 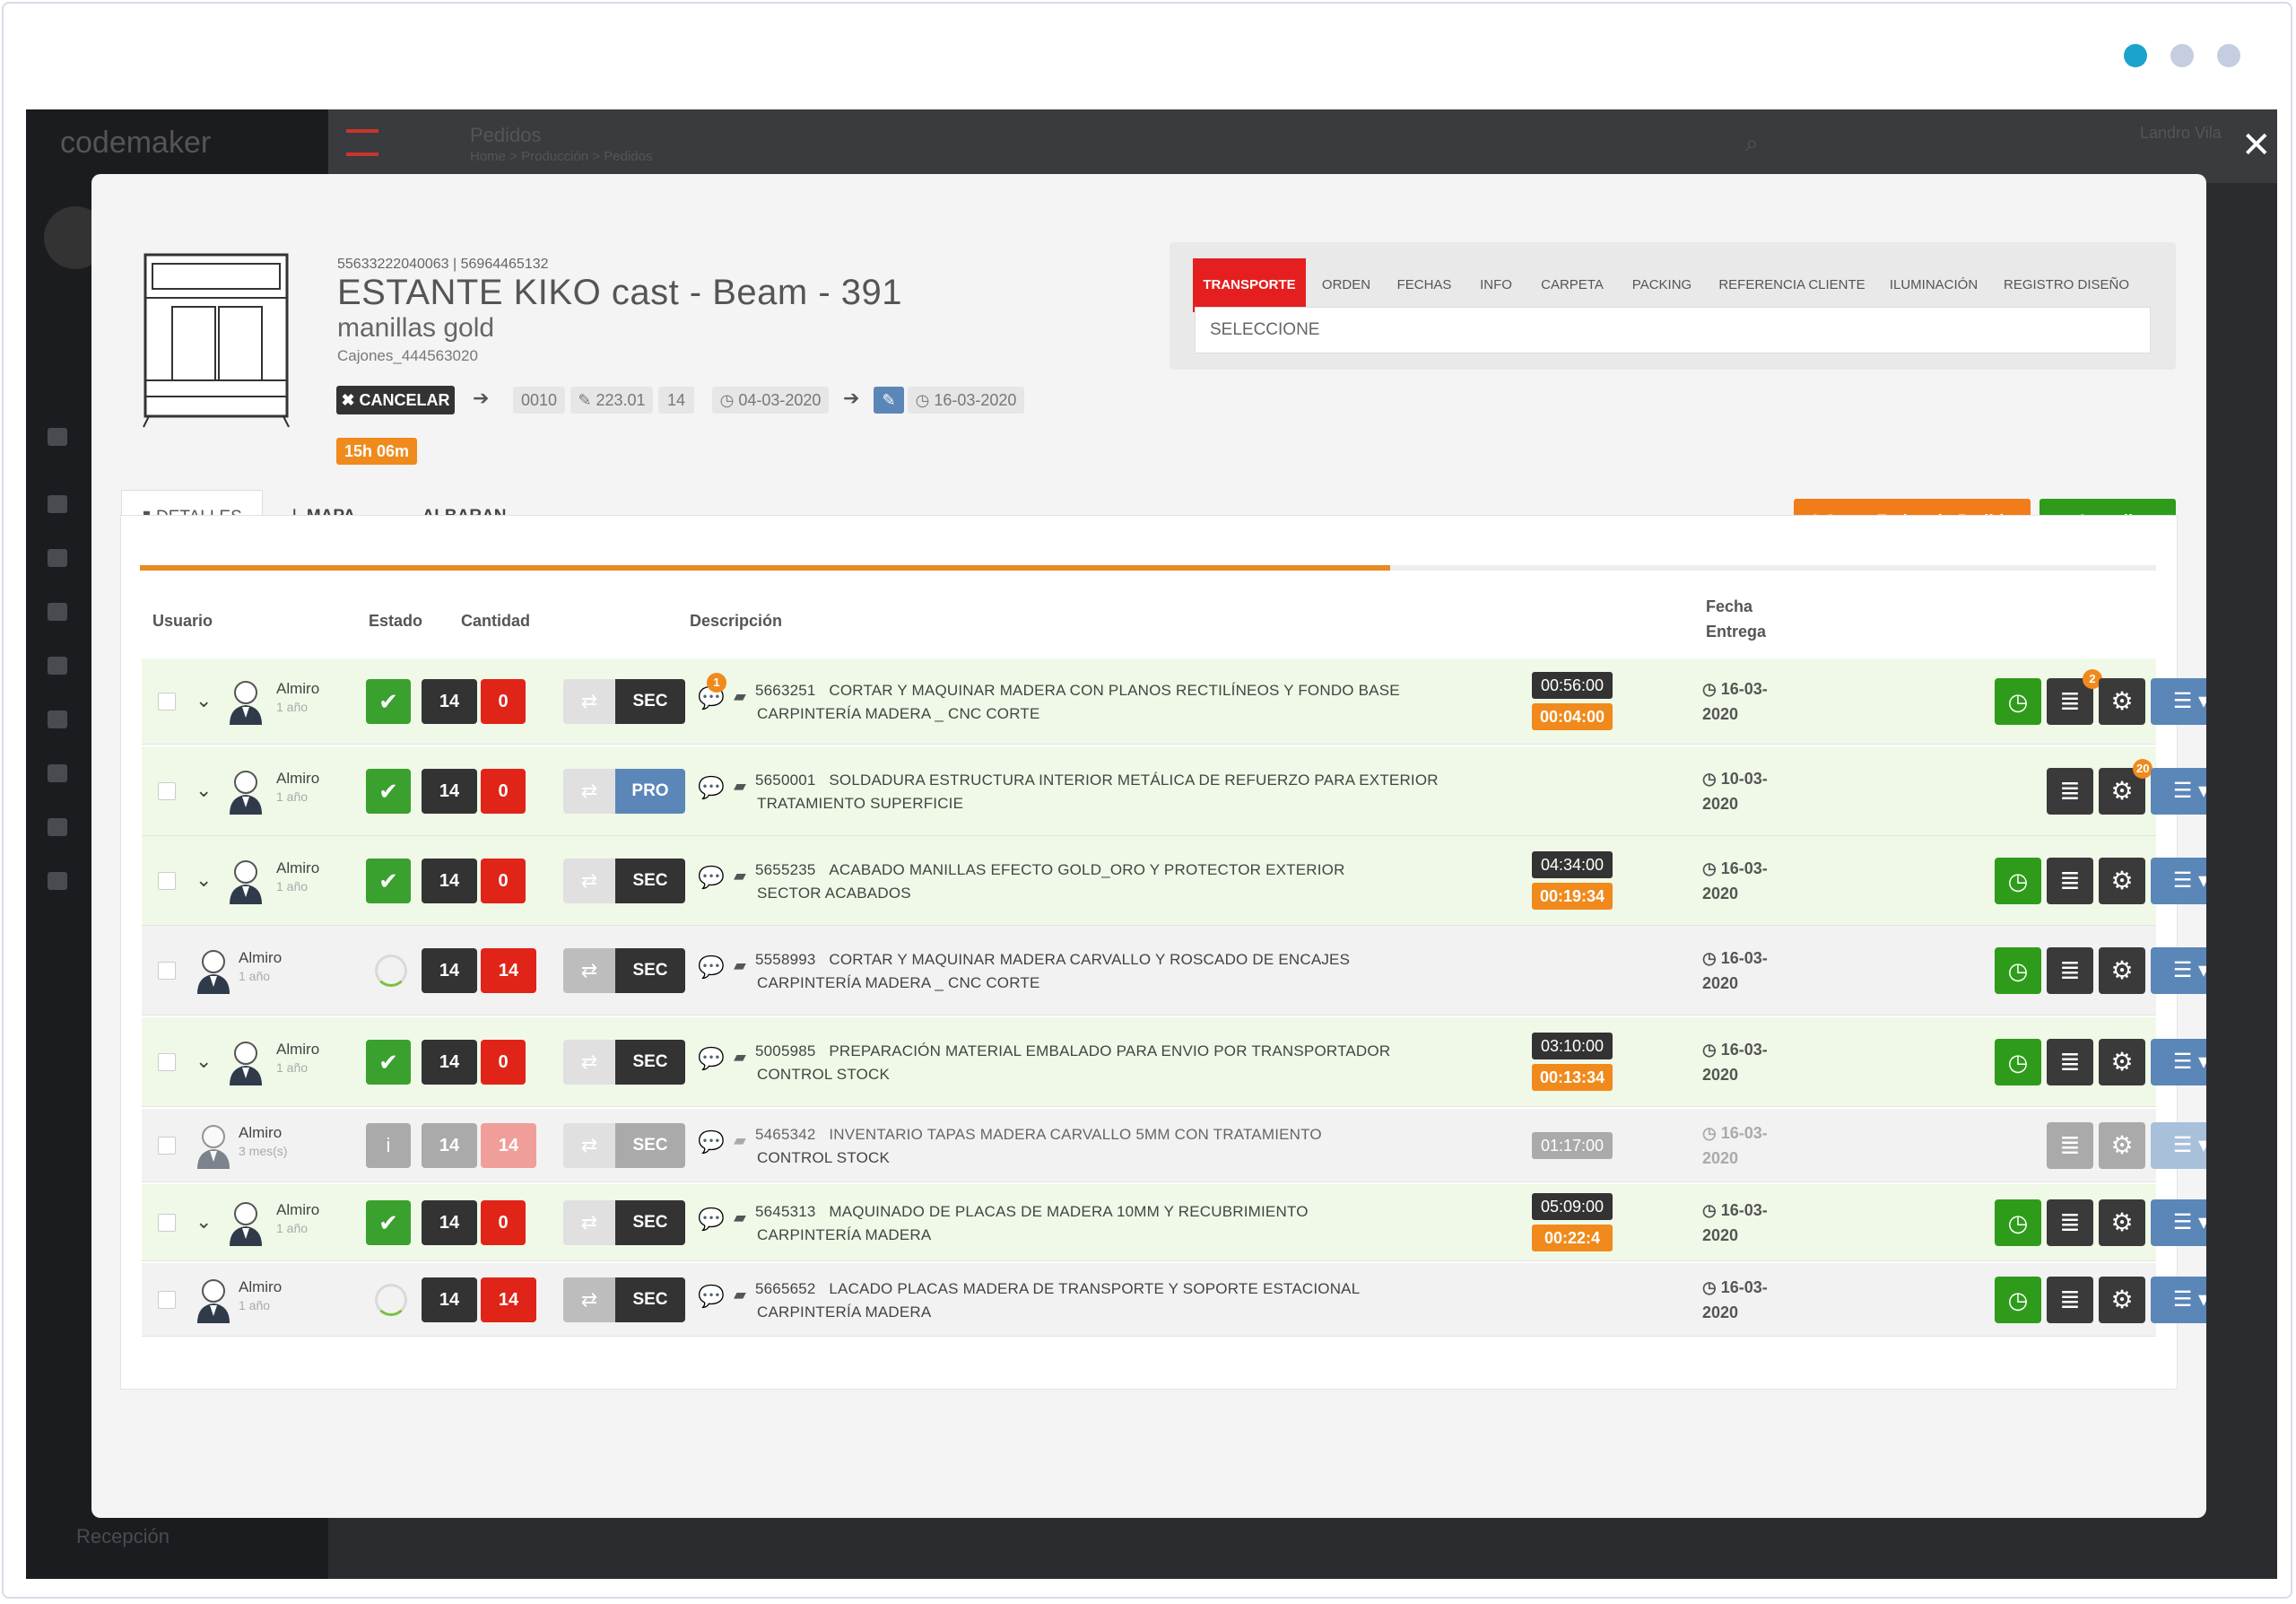 I want to click on search-icon: ⌕, so click(x=1752, y=143).